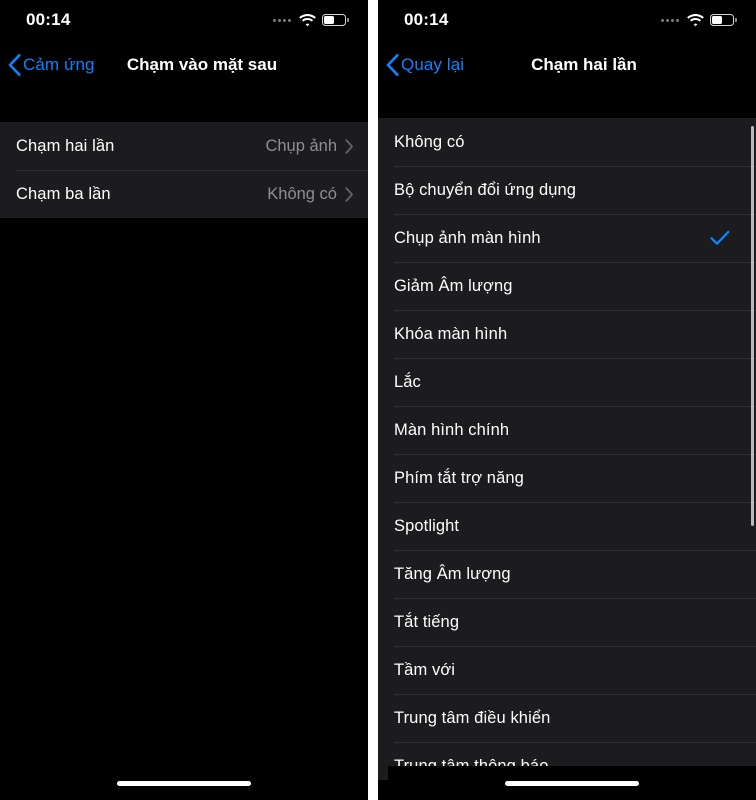 Image resolution: width=756 pixels, height=800 pixels. What do you see at coordinates (427, 621) in the screenshot?
I see `list-item-label: Tắt tiếng` at bounding box center [427, 621].